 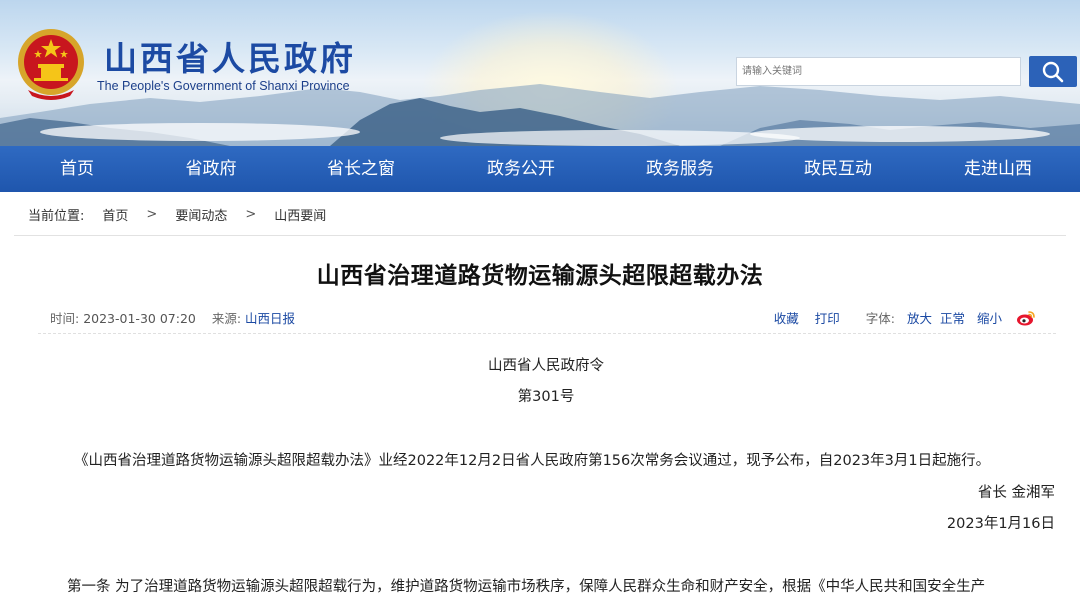 What do you see at coordinates (270, 318) in the screenshot?
I see `source-link: 山西日报` at bounding box center [270, 318].